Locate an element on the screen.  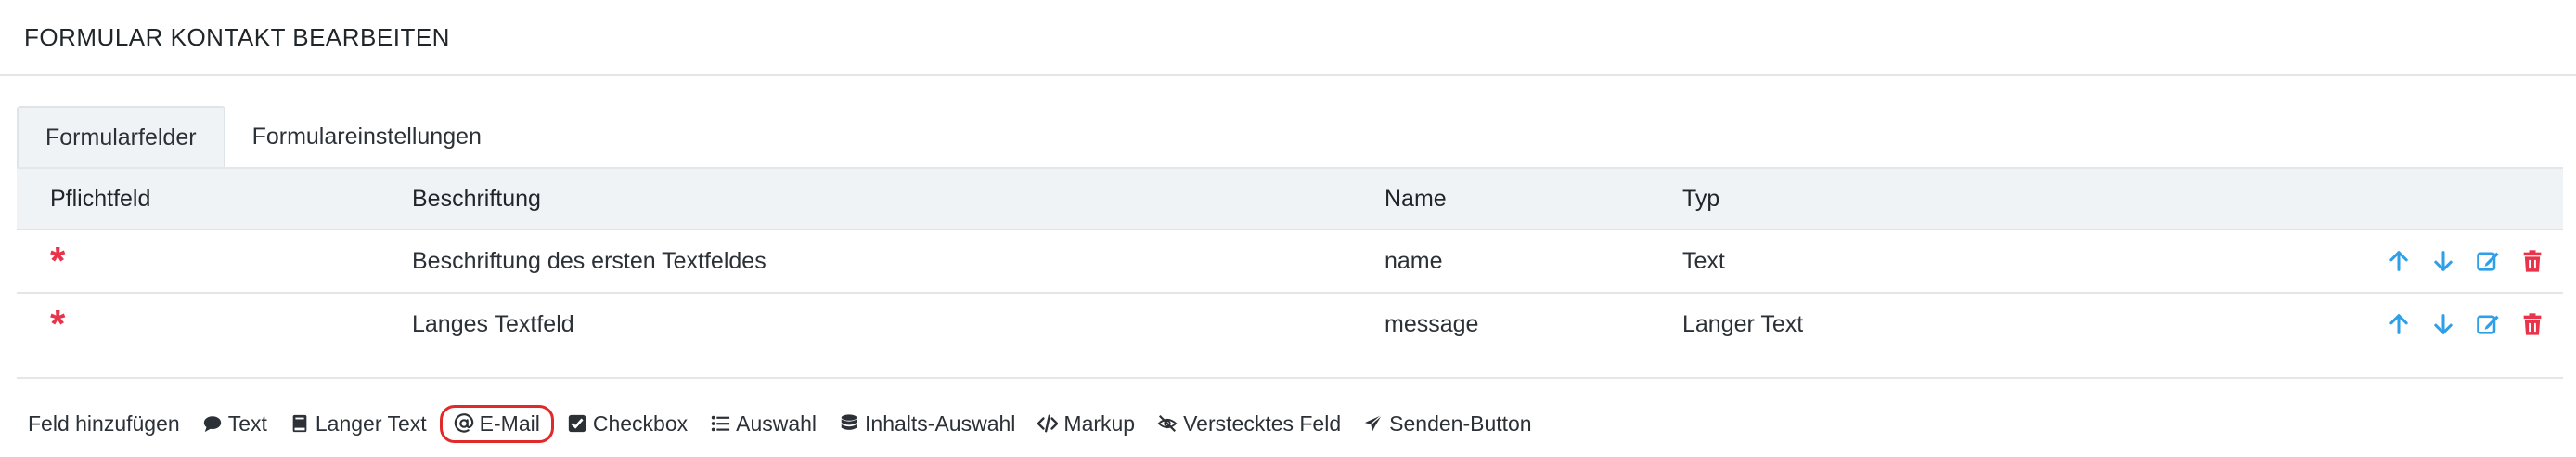
page-title: FORMULAR KONTAKT BEARBEITEN is located at coordinates (237, 36).